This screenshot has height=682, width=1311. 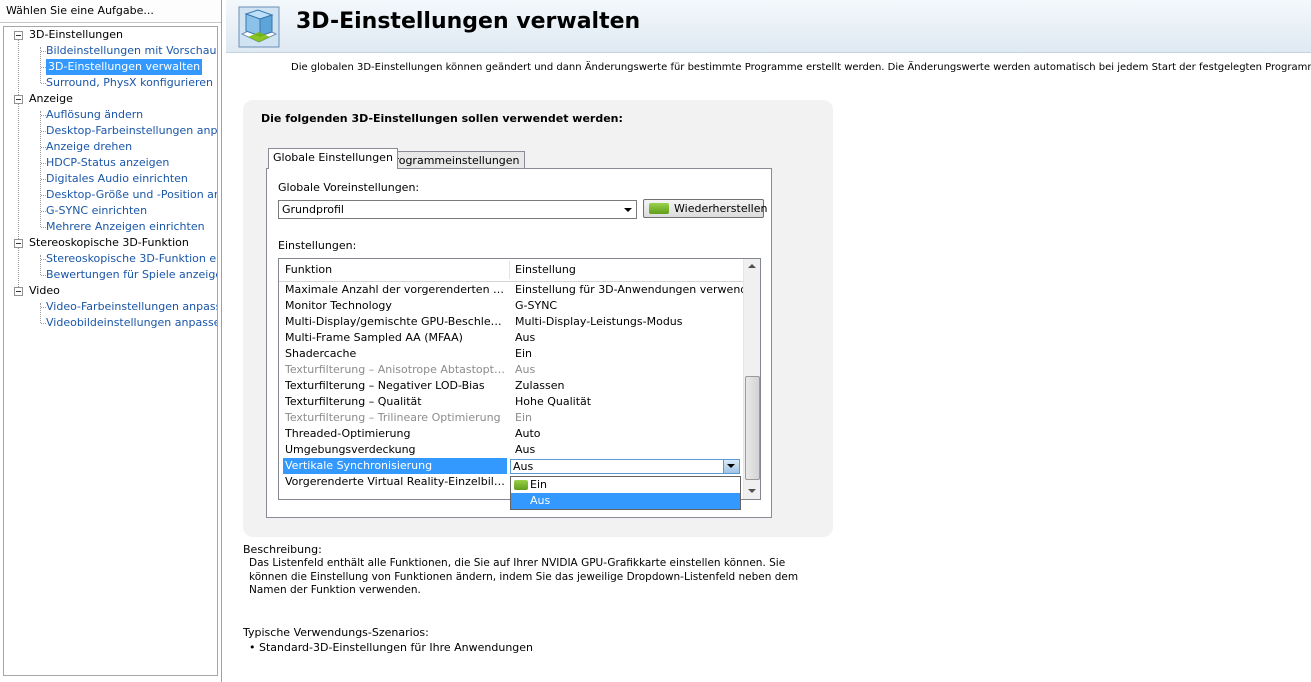 I want to click on table-row: Multi-Frame Sampled AA (MFAA) Aus, so click(x=511, y=338).